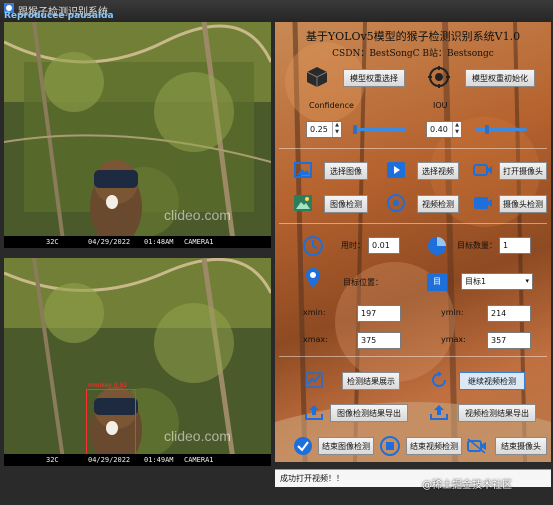 This screenshot has width=553, height=505. I want to click on camera-off-icon, so click(476, 446).